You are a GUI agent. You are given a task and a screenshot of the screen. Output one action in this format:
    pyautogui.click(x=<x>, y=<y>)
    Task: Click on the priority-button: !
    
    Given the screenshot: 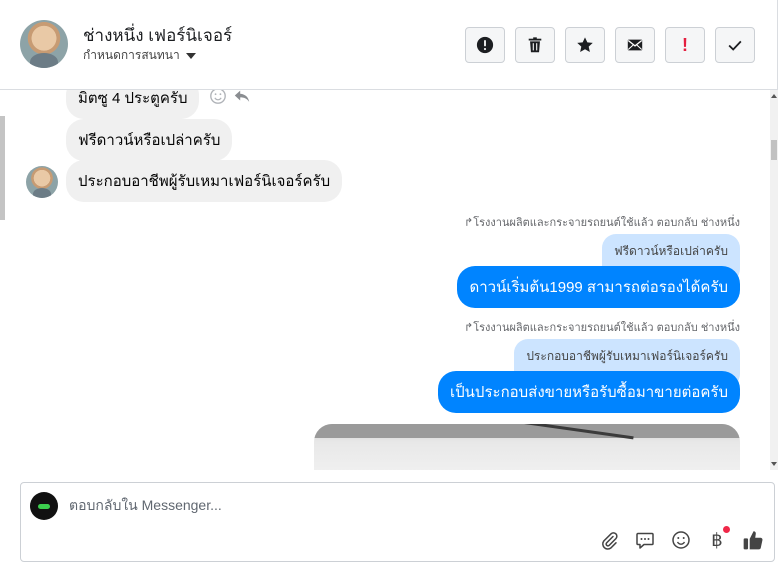 What is the action you would take?
    pyautogui.click(x=685, y=45)
    